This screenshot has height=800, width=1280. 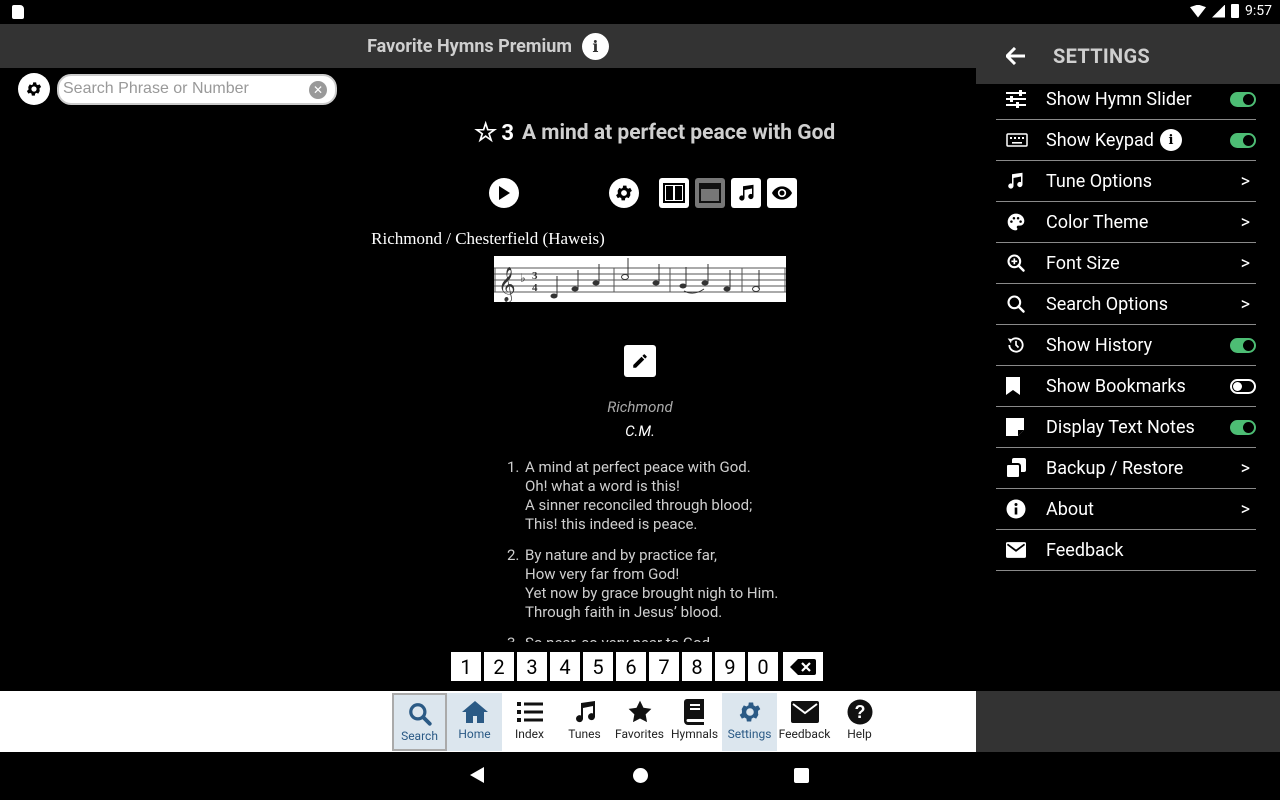 What do you see at coordinates (1126, 263) in the screenshot?
I see `setting-font-size: Font Size >` at bounding box center [1126, 263].